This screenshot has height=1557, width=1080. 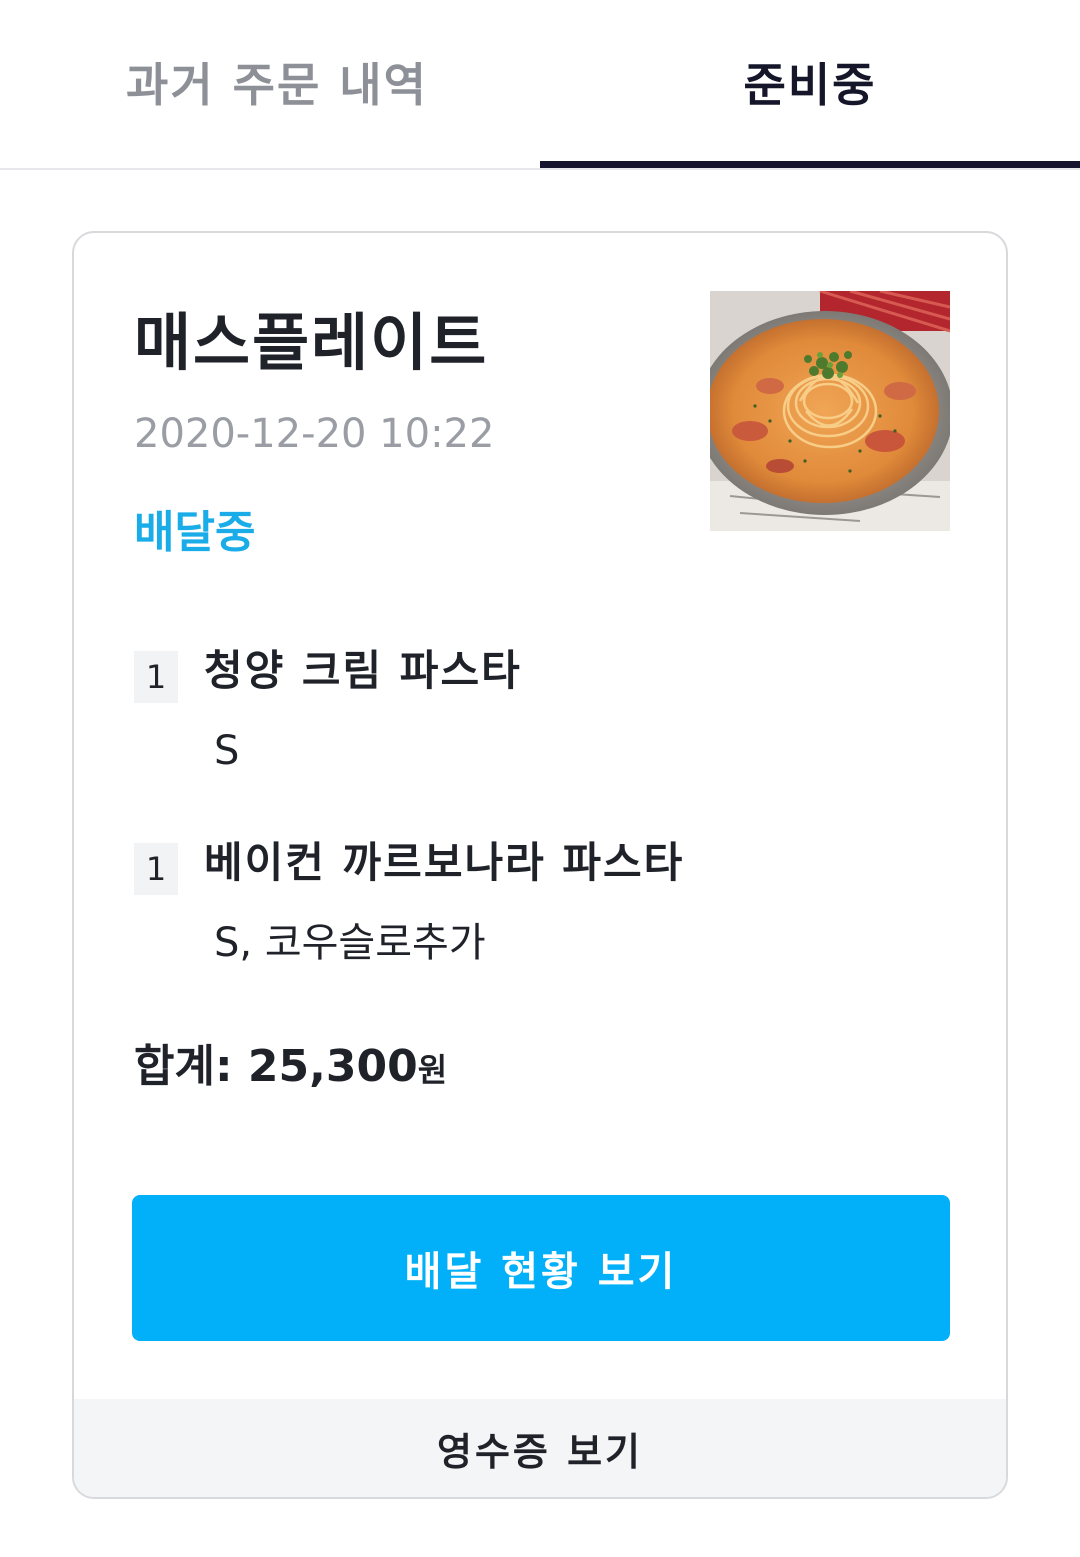 I want to click on order-status: 배달중, so click(x=195, y=532).